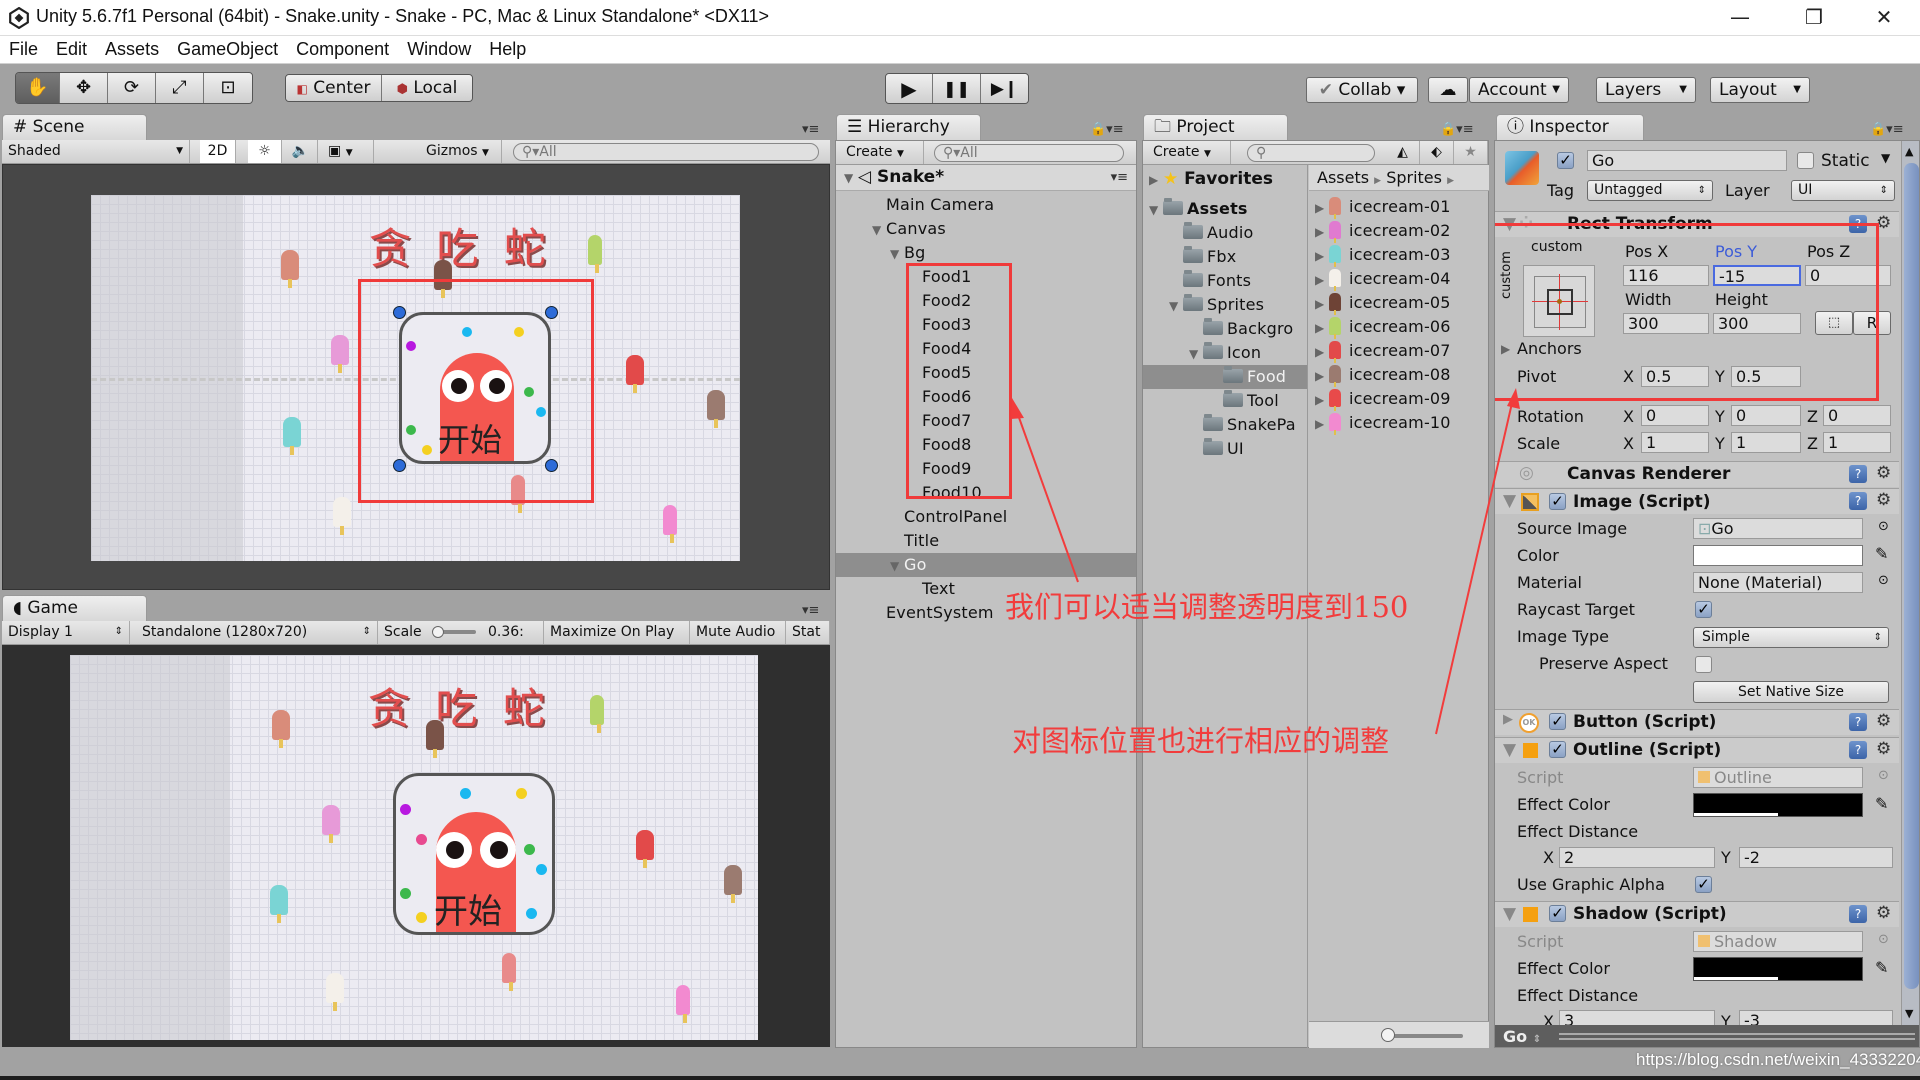 This screenshot has height=1080, width=1920. I want to click on annotation-transparency-note: 我们可以适当调整透明度到150, so click(1207, 607).